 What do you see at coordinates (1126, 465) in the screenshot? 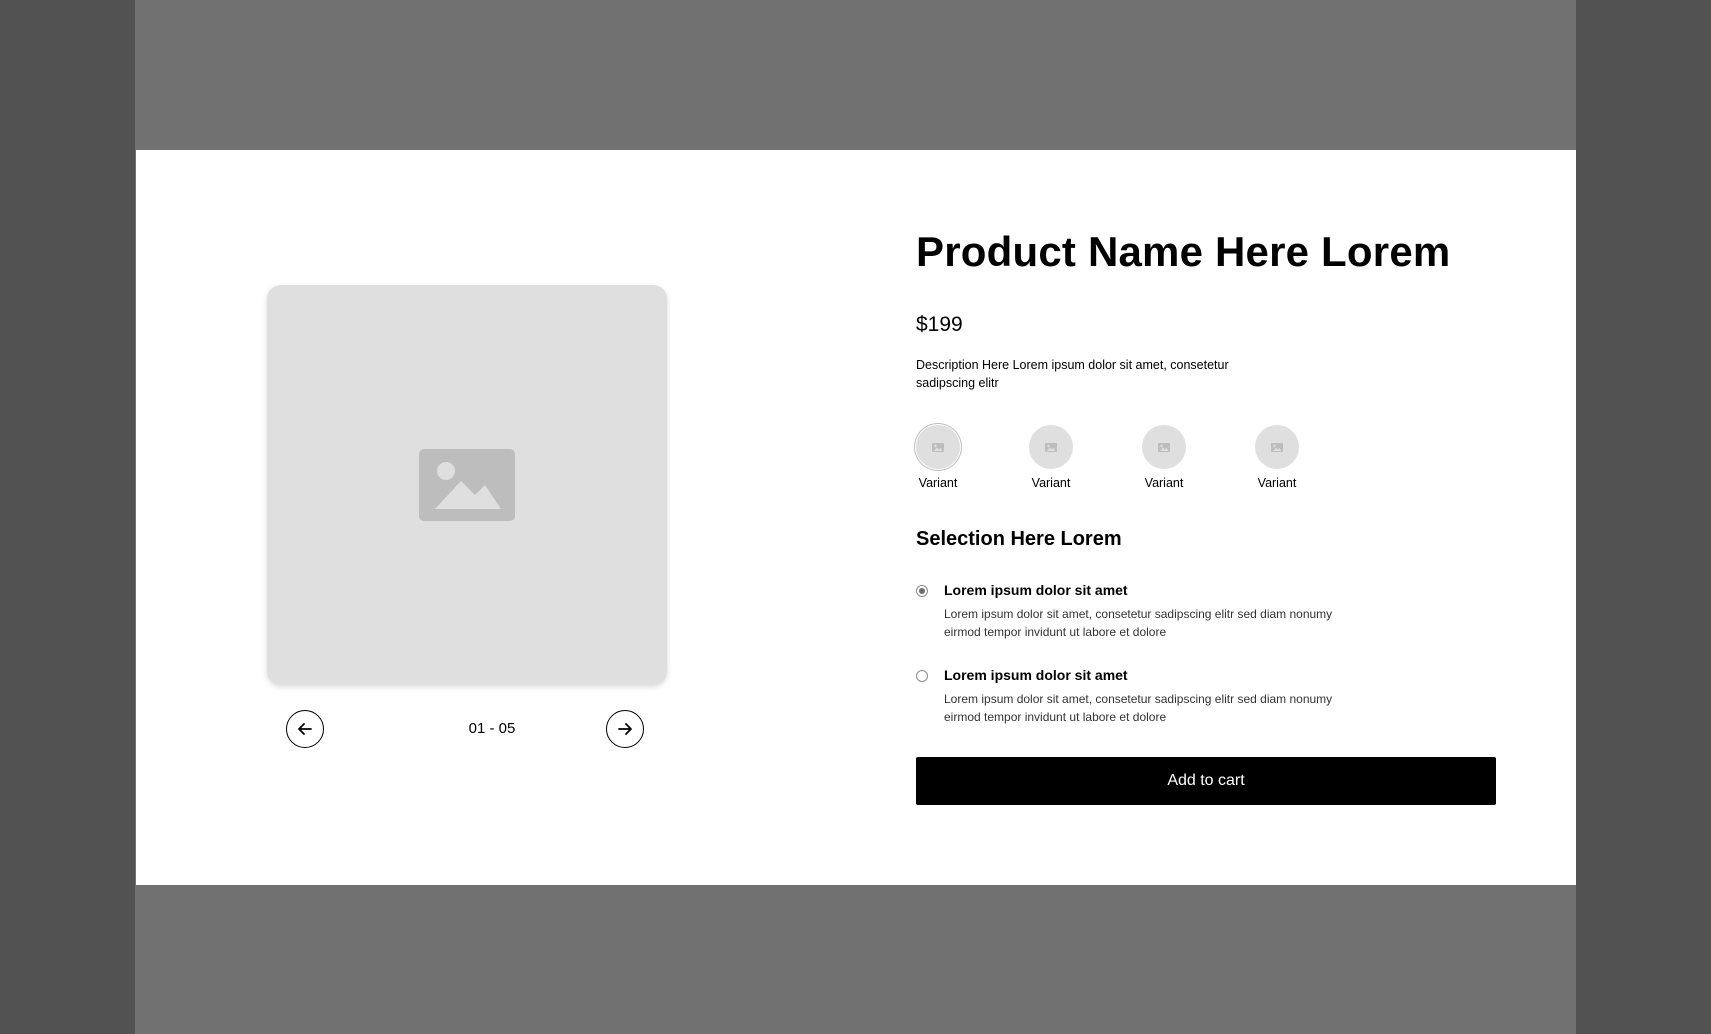
I see `variant-list: Variant Variant Variant Variant` at bounding box center [1126, 465].